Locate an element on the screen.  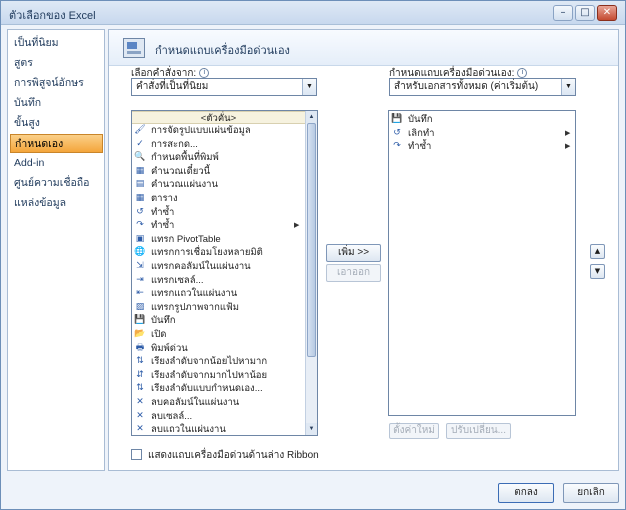
sidebar-item-resources: แหล่งข้อมูล is located at coordinates (56, 203).